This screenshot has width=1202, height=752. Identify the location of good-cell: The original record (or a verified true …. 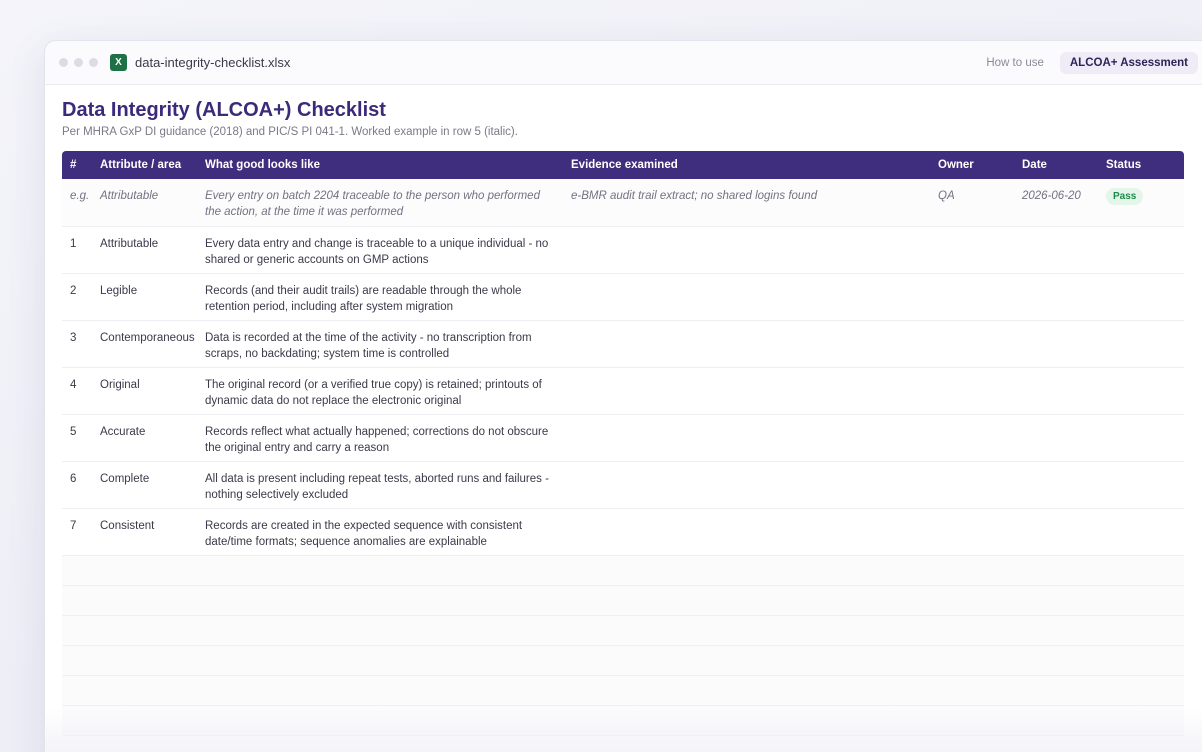
(380, 391).